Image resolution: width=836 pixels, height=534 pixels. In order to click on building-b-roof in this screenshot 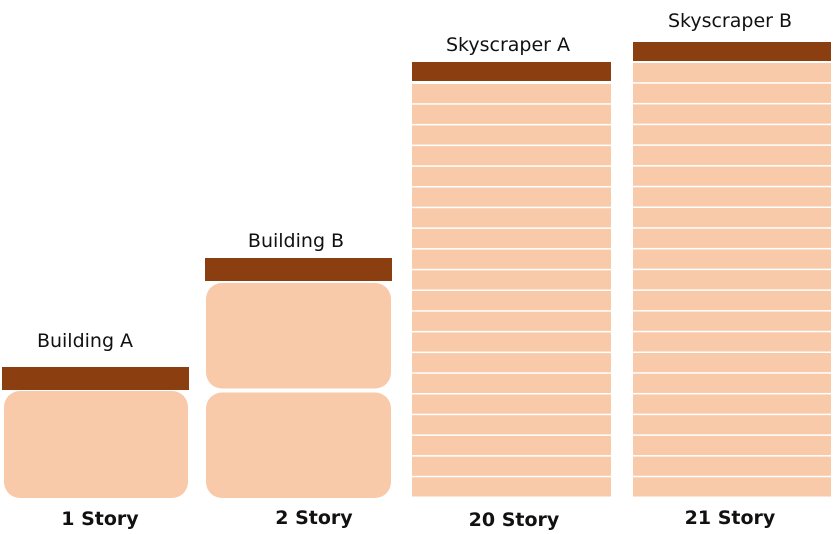, I will do `click(298, 269)`.